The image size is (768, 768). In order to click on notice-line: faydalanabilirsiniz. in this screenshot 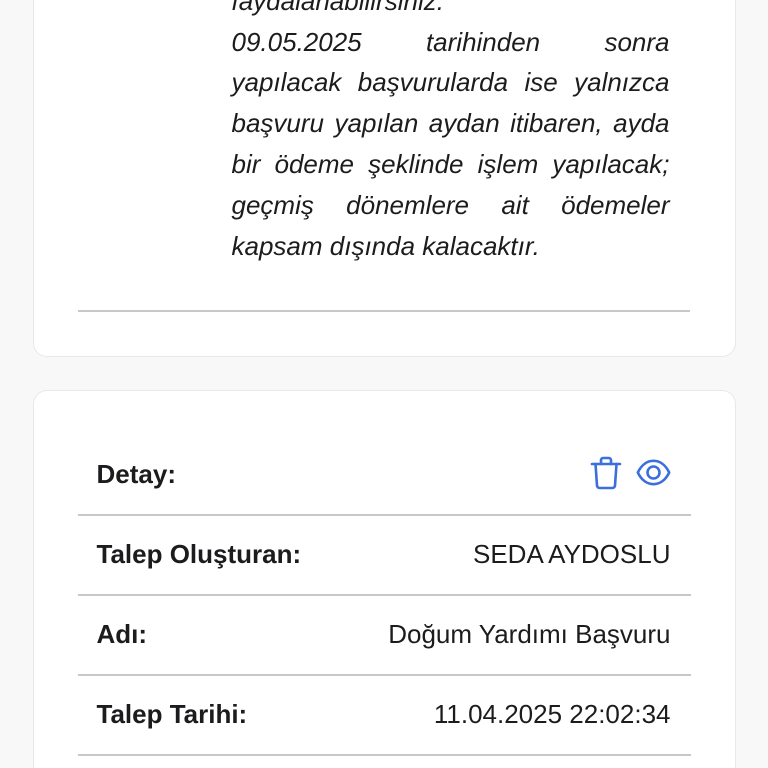, I will do `click(337, 8)`.